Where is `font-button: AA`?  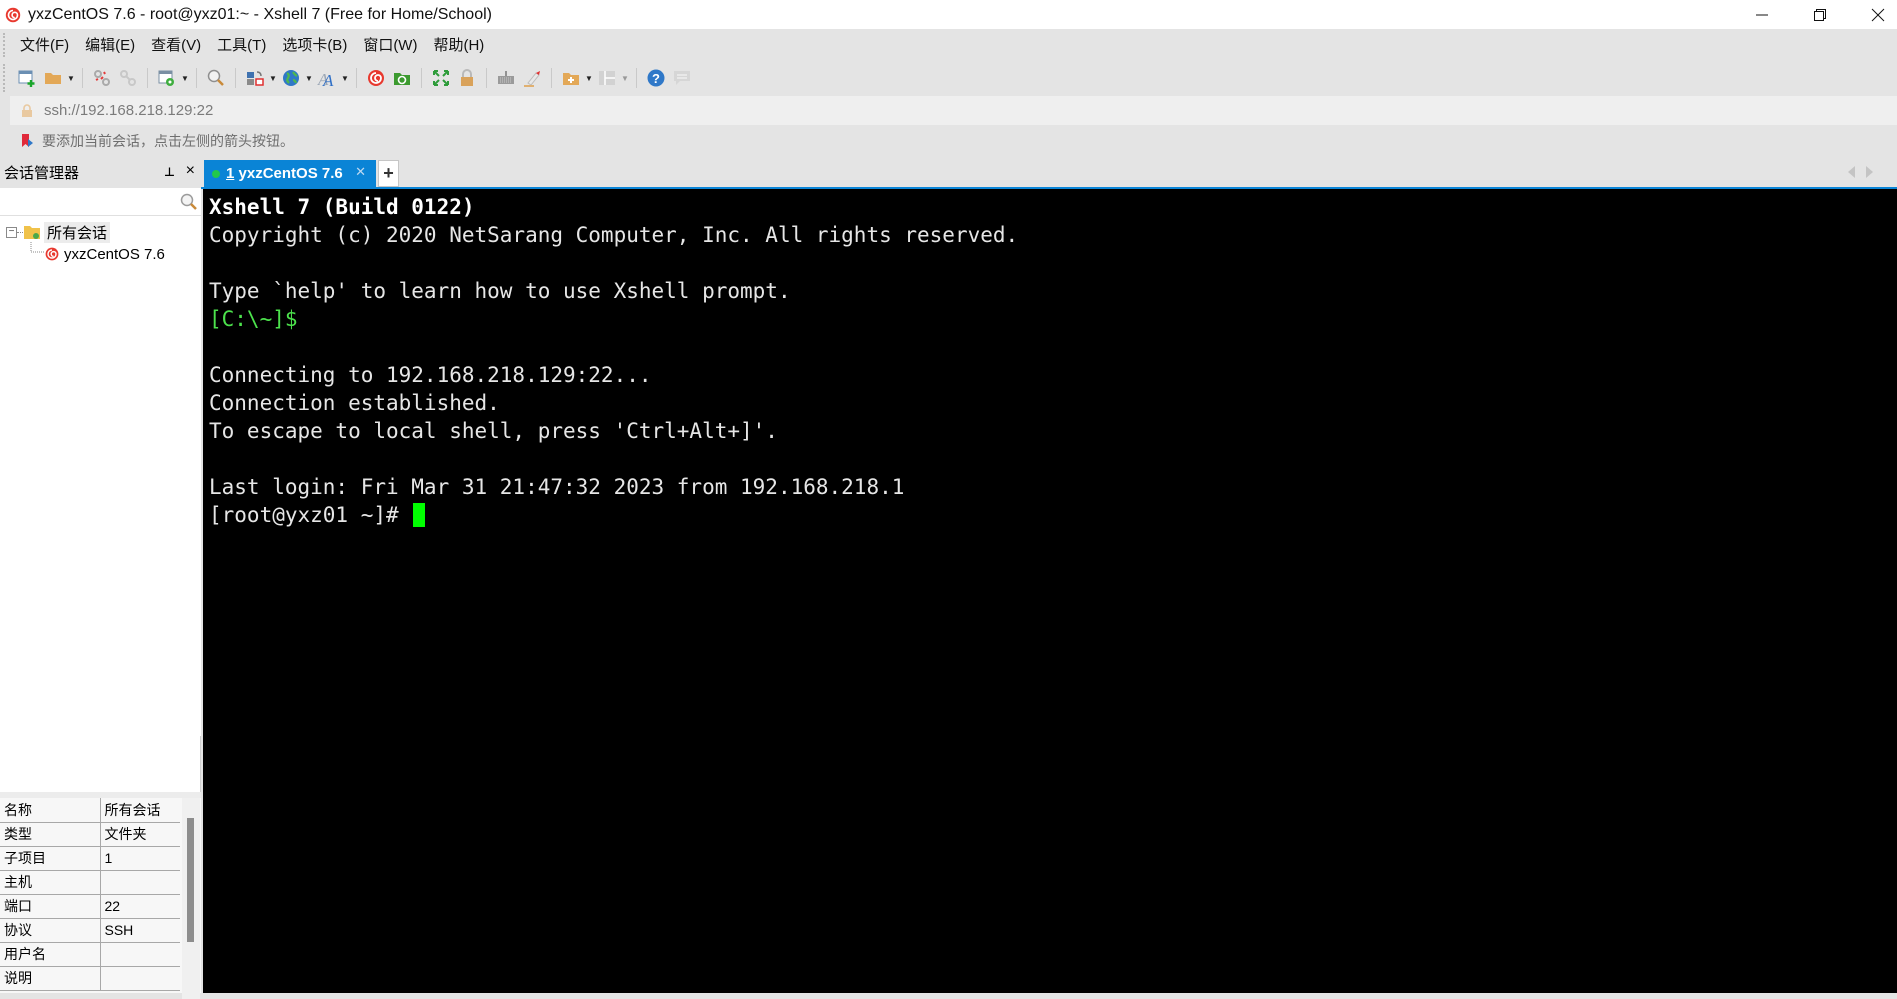 font-button: AA is located at coordinates (327, 78).